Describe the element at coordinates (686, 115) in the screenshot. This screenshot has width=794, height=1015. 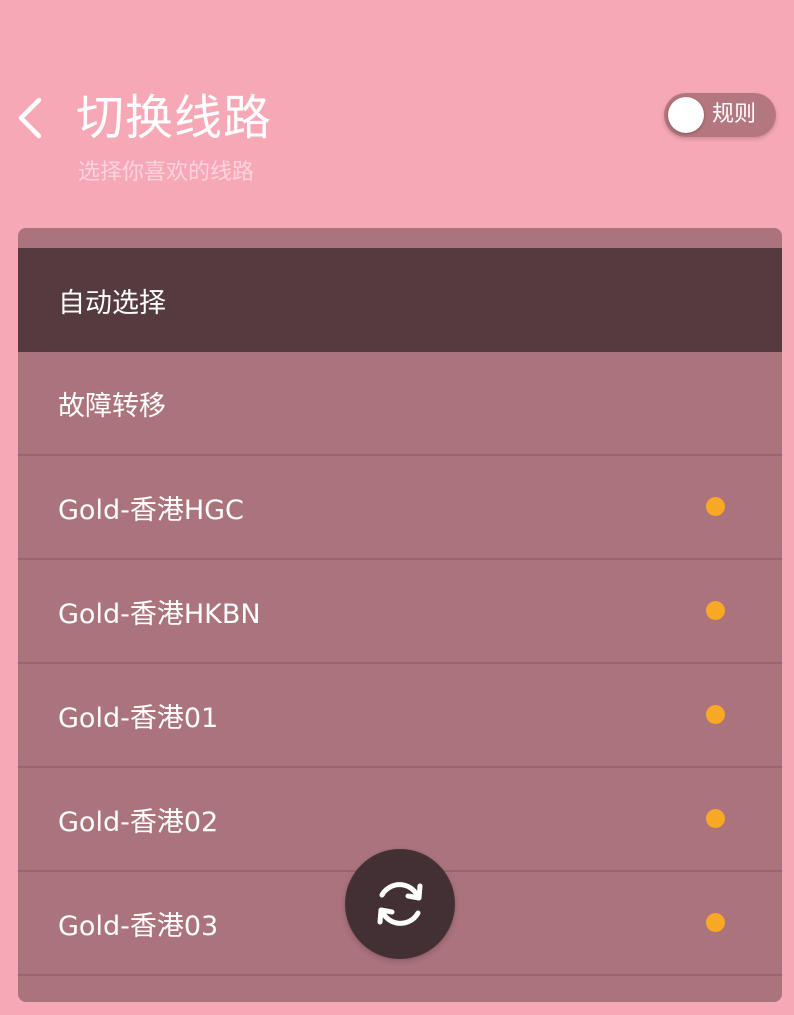
I see `toggle-knob` at that location.